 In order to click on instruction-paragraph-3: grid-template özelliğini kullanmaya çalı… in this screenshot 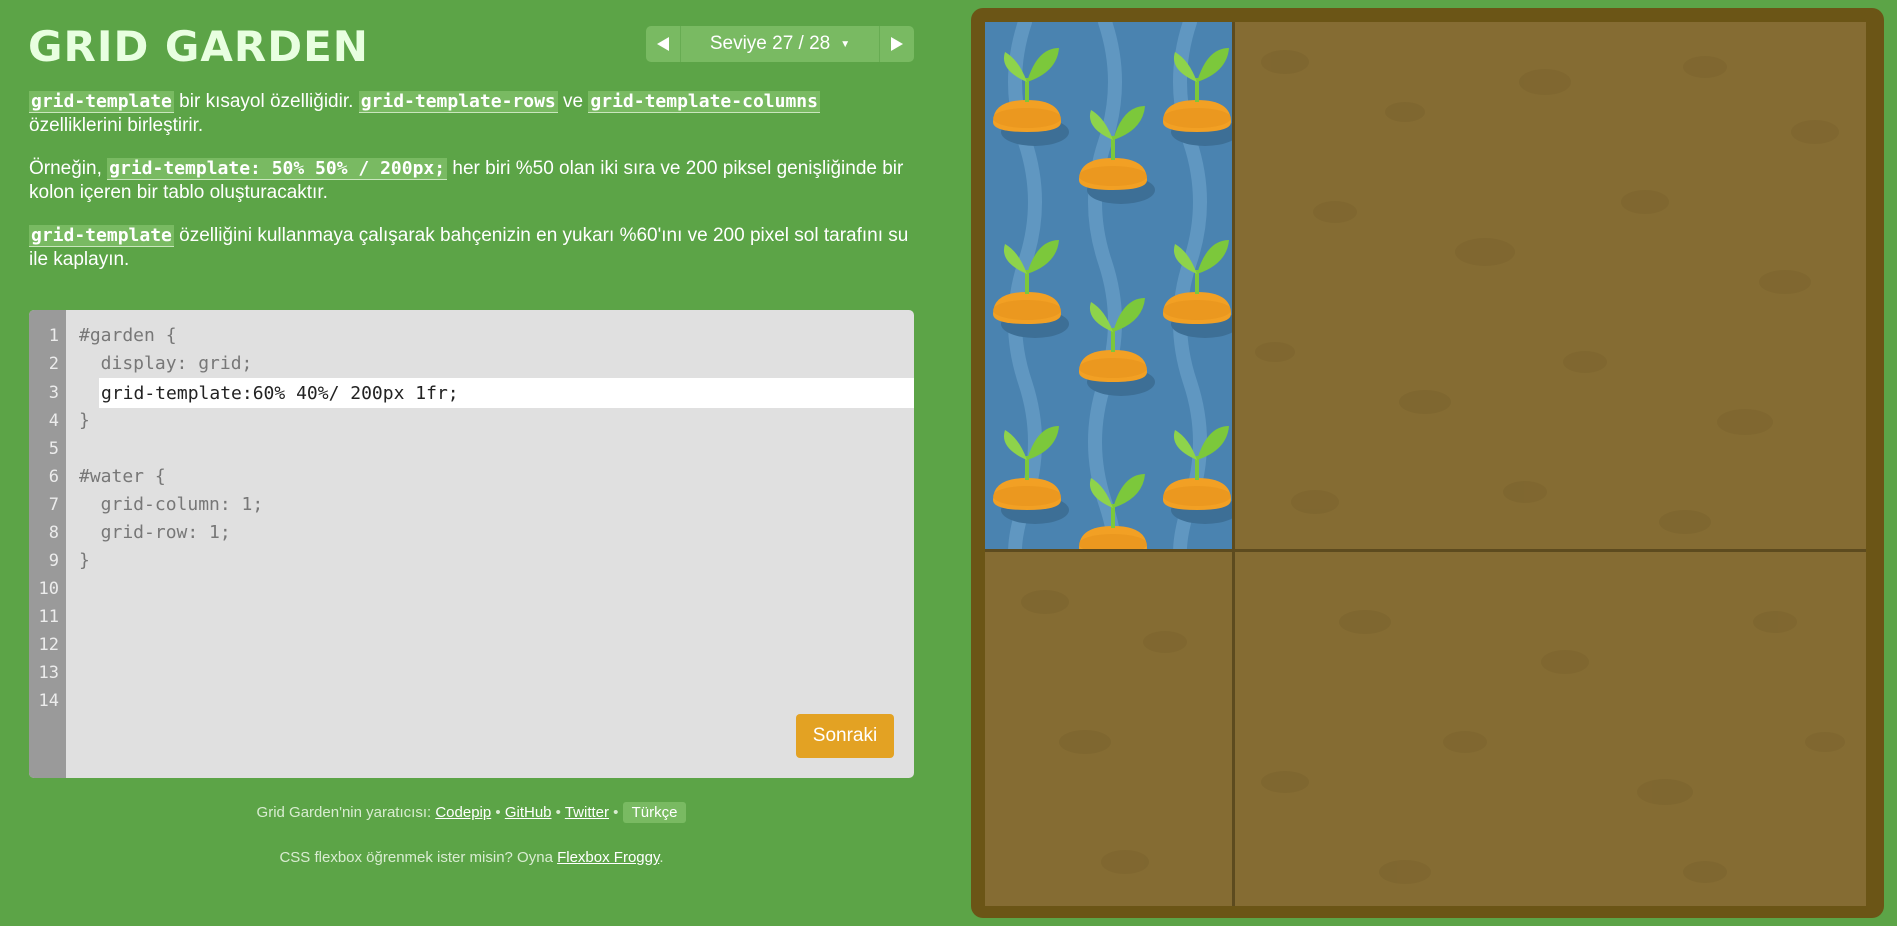, I will do `click(472, 248)`.